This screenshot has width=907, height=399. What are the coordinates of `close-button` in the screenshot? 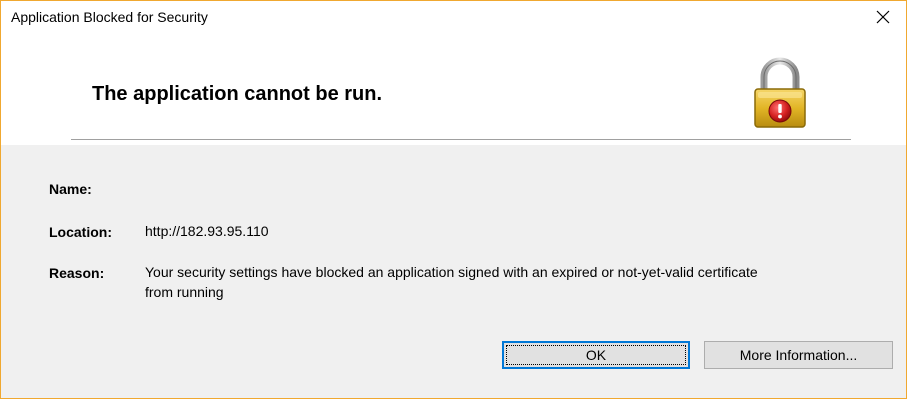 It's located at (883, 17).